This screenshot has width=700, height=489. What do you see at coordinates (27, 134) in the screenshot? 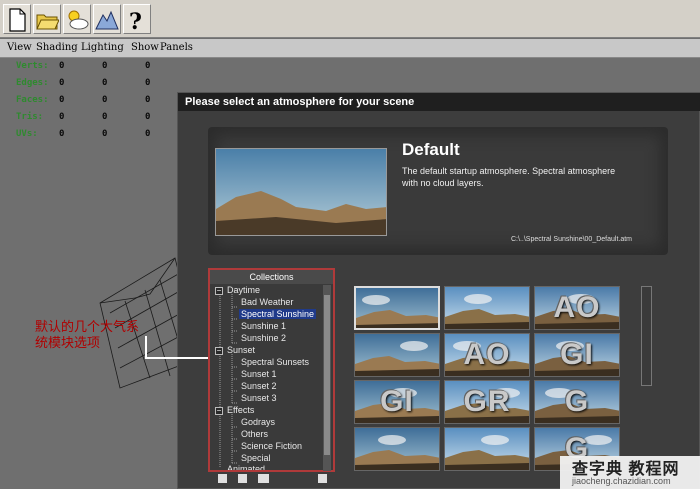
I see `stat-label-uvs: UVs:` at bounding box center [27, 134].